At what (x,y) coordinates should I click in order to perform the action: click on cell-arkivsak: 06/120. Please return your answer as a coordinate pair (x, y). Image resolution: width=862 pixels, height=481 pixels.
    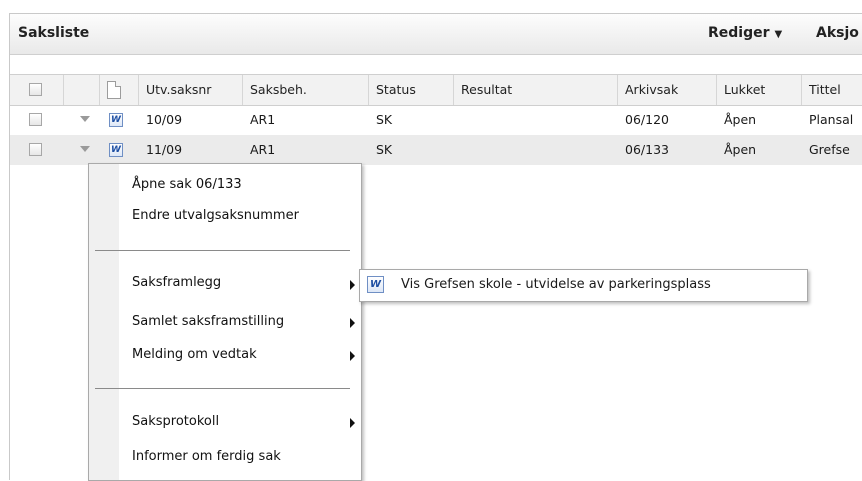
    Looking at the image, I should click on (647, 119).